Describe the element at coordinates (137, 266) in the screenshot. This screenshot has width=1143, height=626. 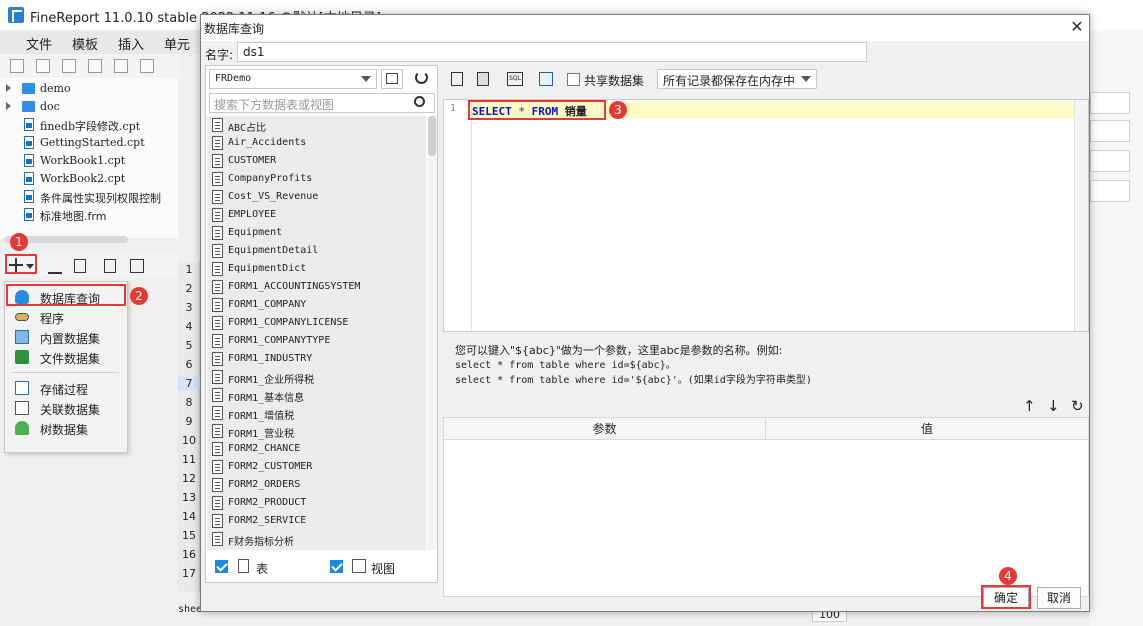
I see `dataset-info-icon` at that location.